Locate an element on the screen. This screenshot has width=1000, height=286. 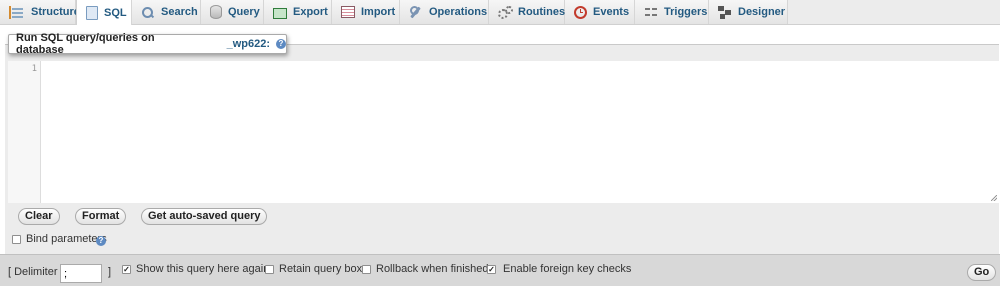
tab-label: Routines is located at coordinates (542, 12).